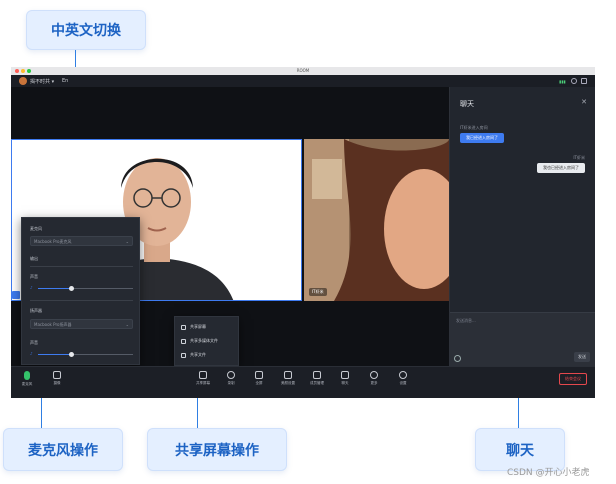 The height and width of the screenshot is (484, 616). Describe the element at coordinates (65, 81) in the screenshot. I see `language-switch-button: En` at that location.